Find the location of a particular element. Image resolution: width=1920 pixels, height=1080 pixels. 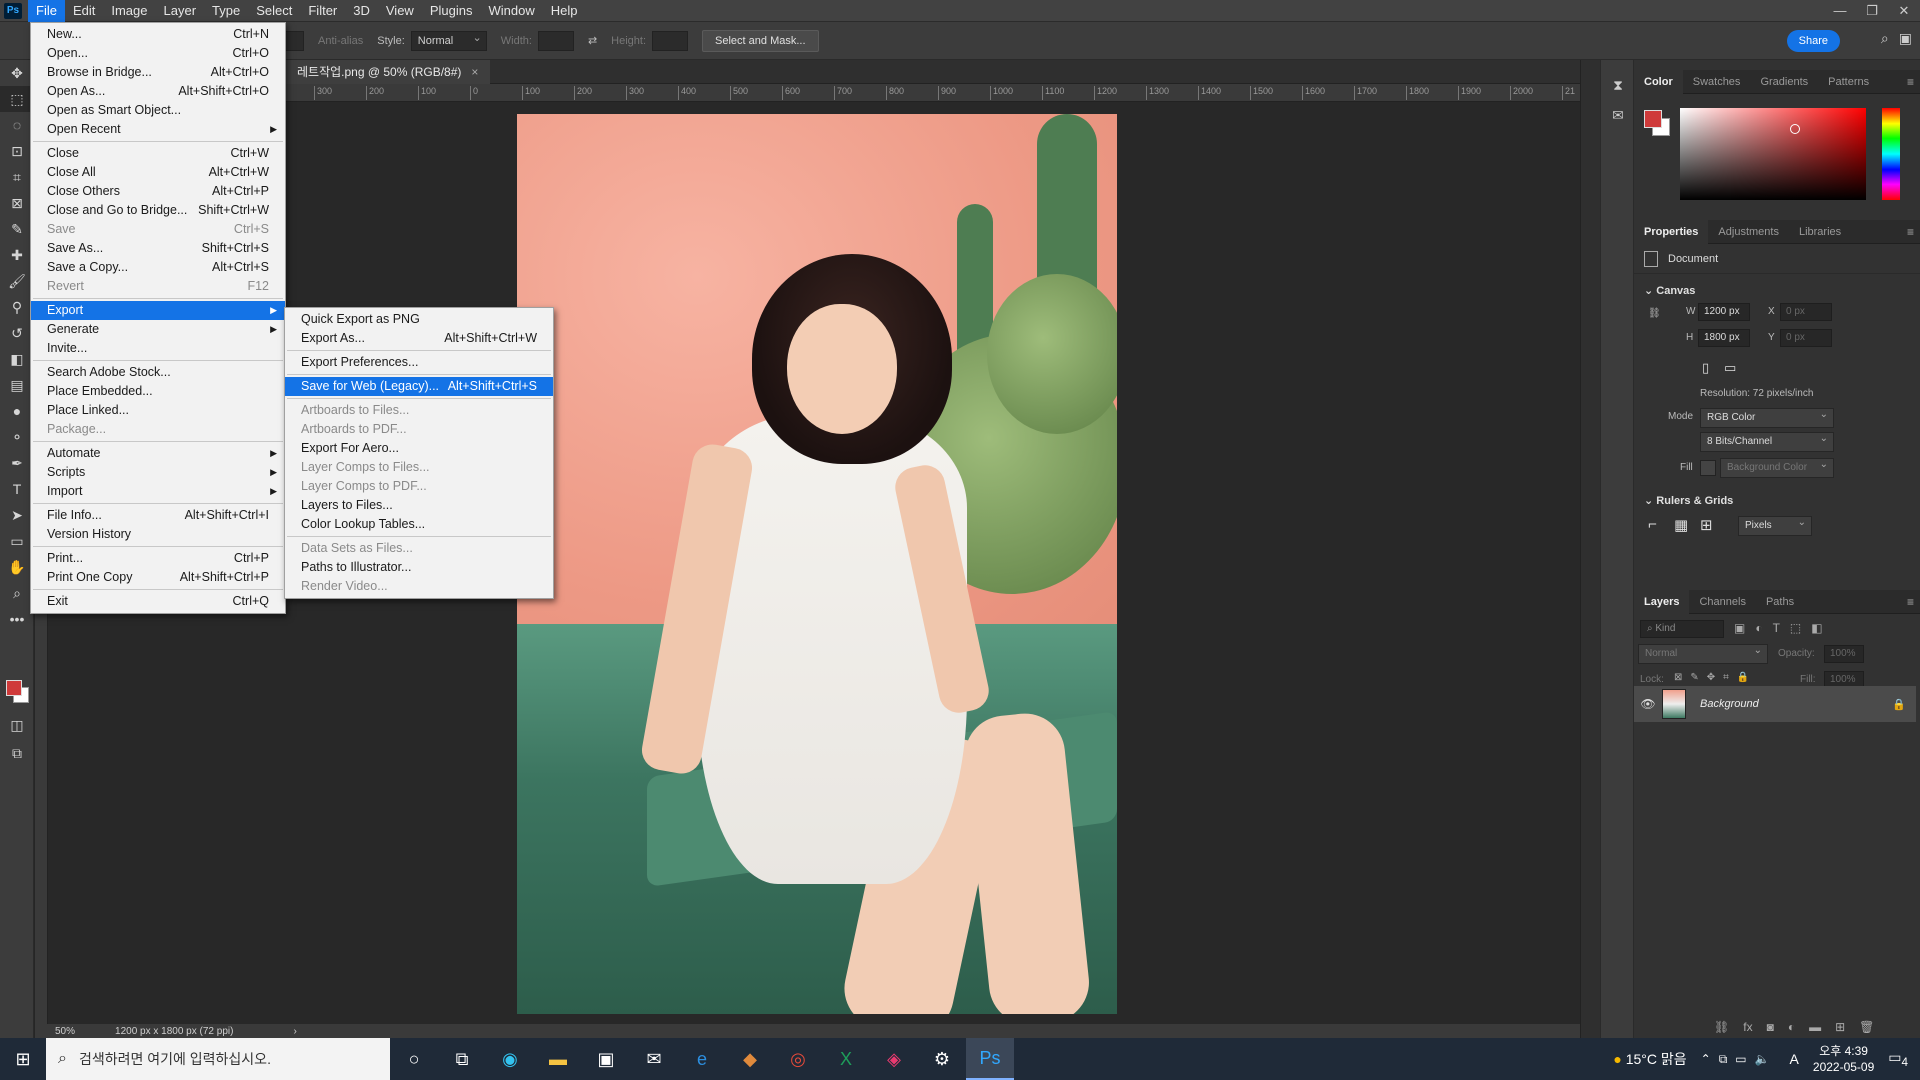

lock-icons: ⊠✎✥⌗🔒 is located at coordinates (1715, 677).